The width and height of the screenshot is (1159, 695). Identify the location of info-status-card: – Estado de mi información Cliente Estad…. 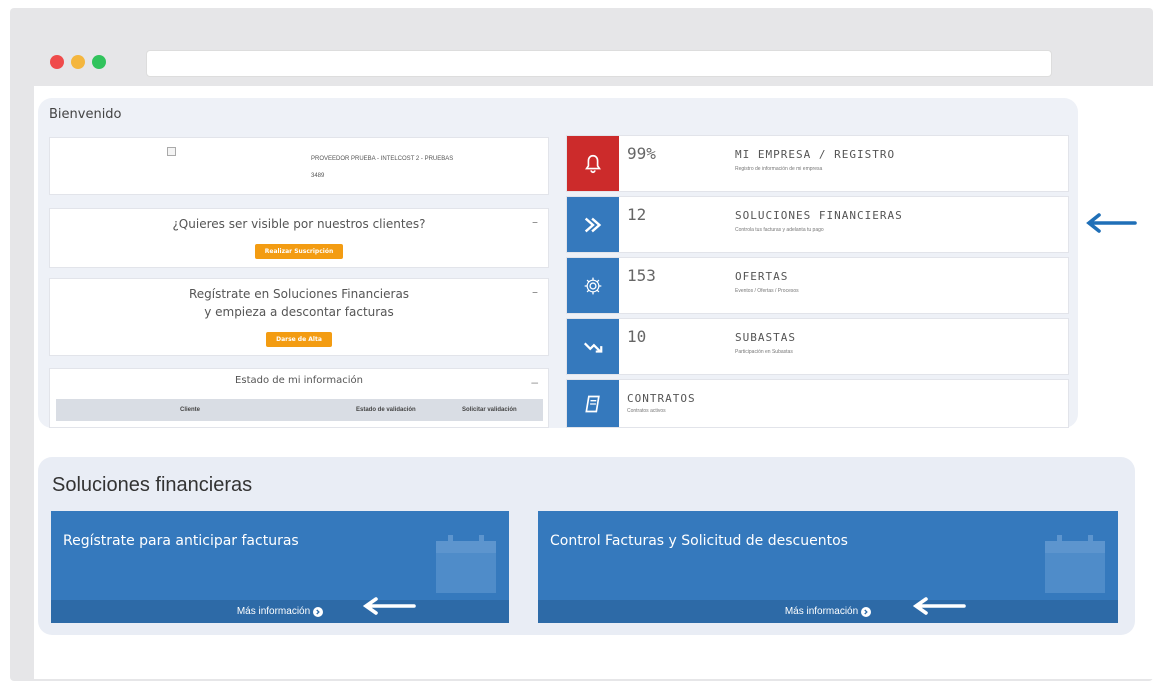
(299, 398).